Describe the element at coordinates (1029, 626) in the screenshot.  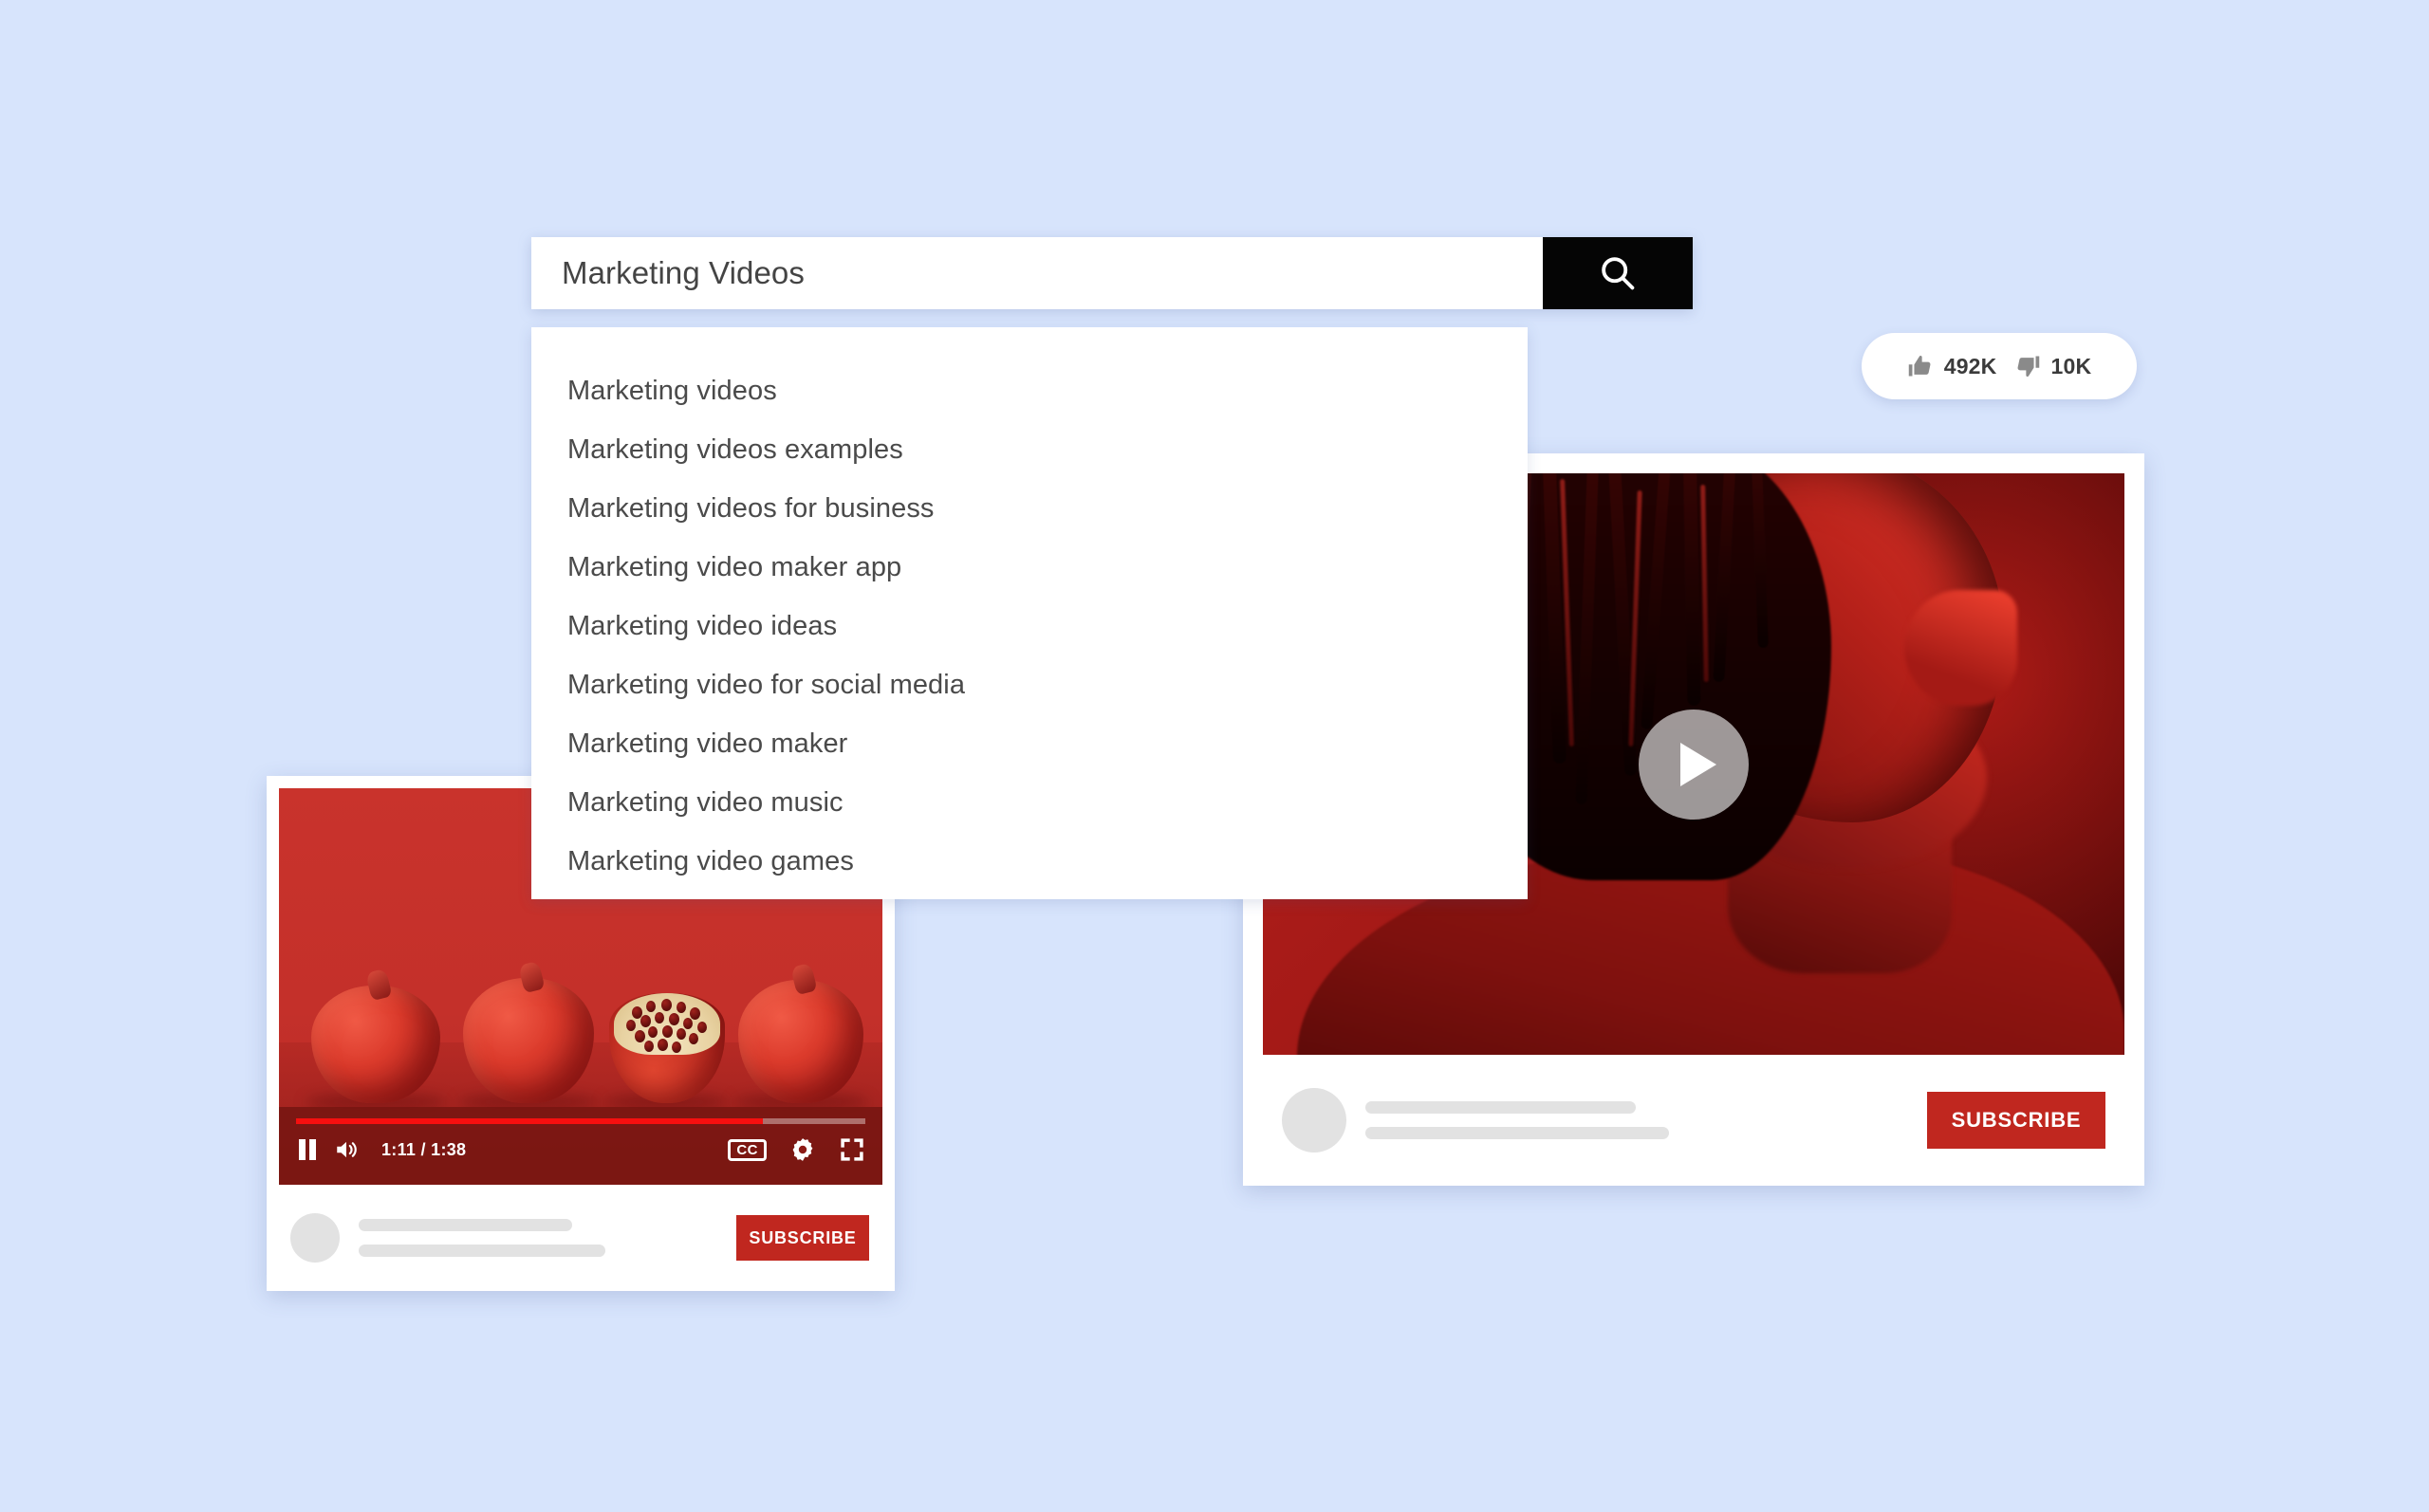
I see `suggestion-item: Marketing video ideas` at that location.